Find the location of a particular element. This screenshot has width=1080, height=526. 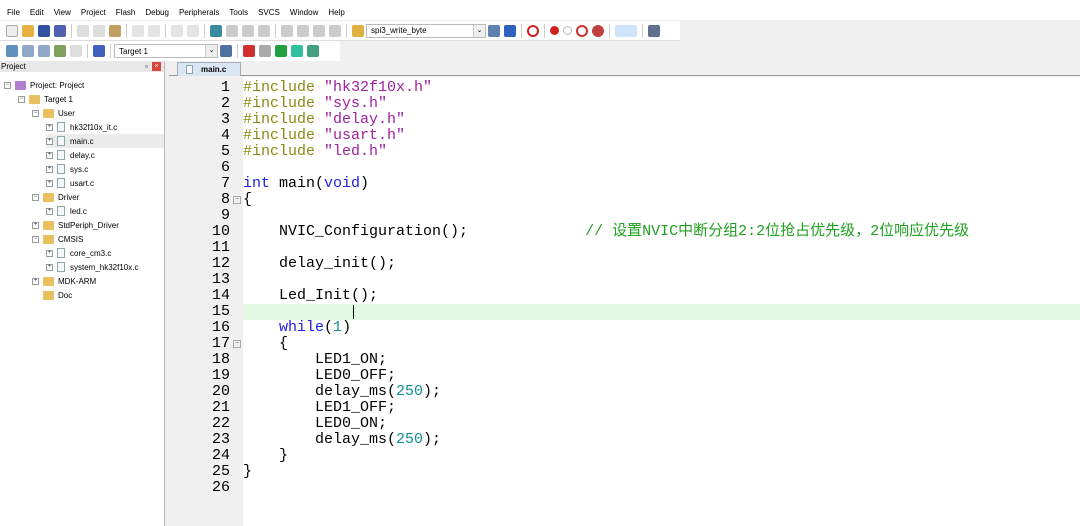

tree-item: + hk32f10x_it.c is located at coordinates (81, 127).